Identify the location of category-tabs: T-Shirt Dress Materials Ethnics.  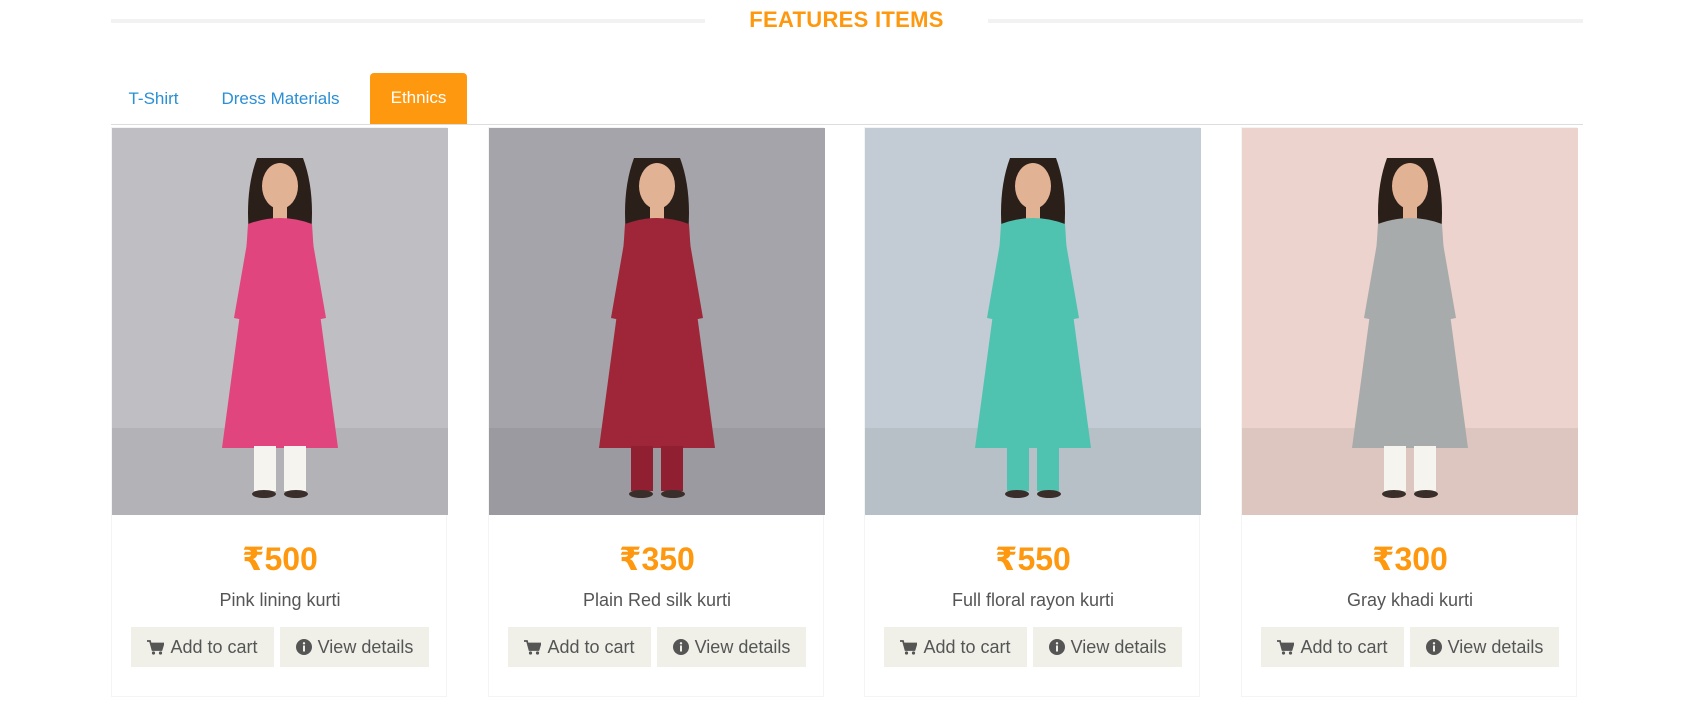
(847, 98).